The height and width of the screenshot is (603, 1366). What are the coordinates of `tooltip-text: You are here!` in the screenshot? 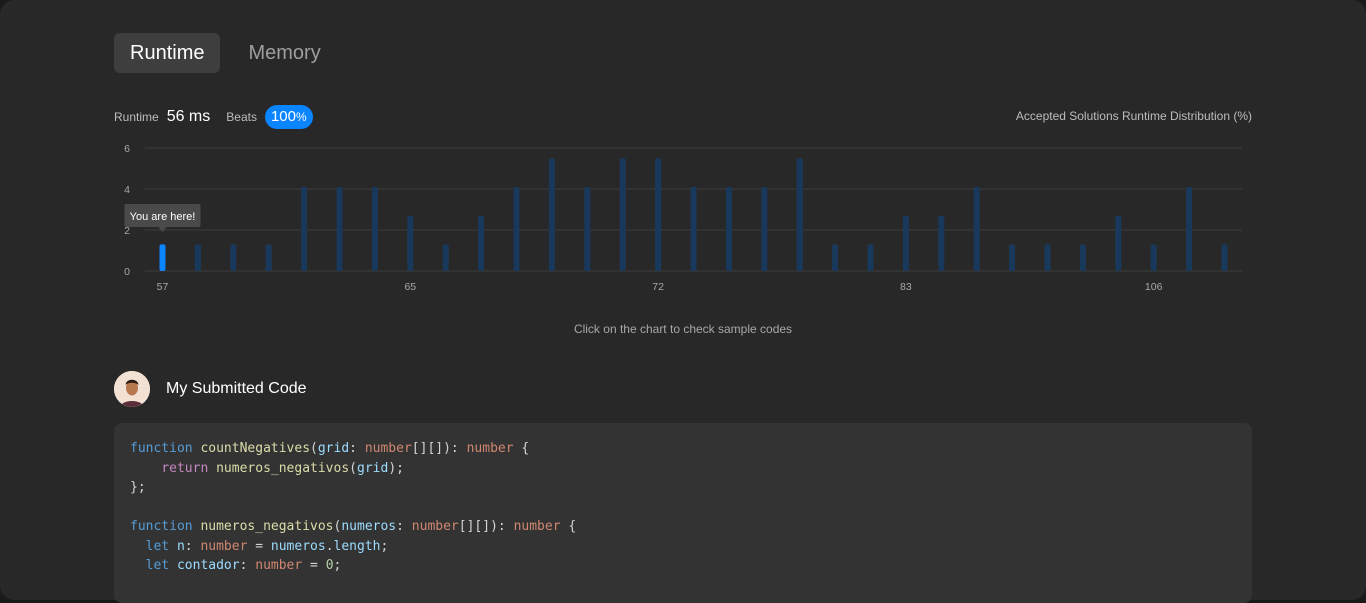 It's located at (163, 217).